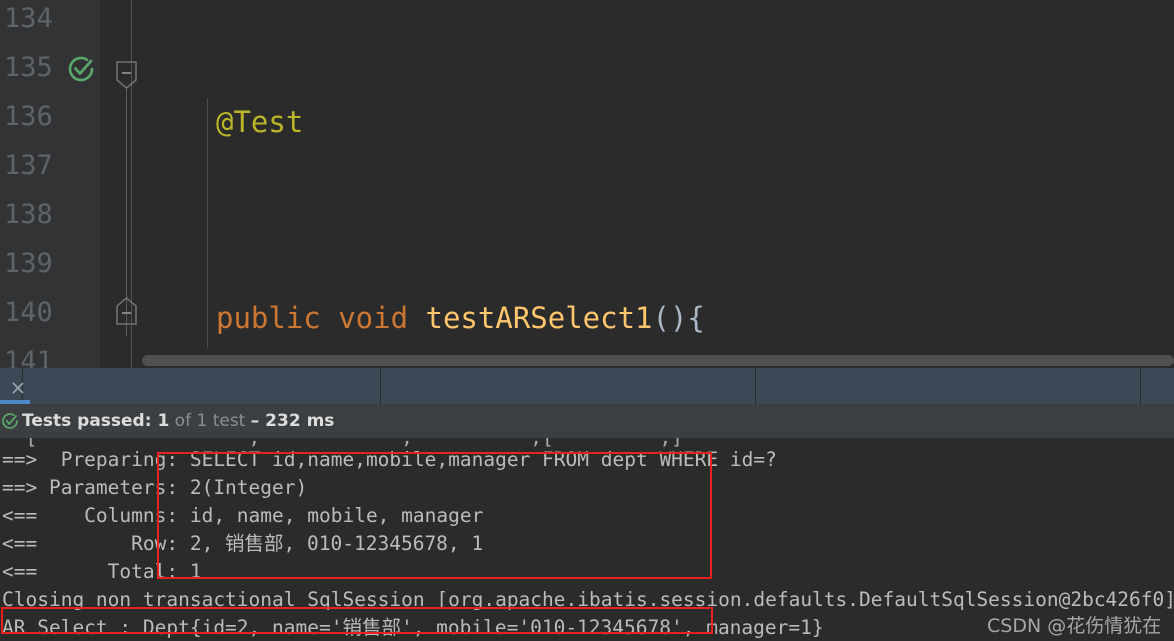 Image resolution: width=1174 pixels, height=641 pixels. What do you see at coordinates (28, 263) in the screenshot?
I see `line-number: 139` at bounding box center [28, 263].